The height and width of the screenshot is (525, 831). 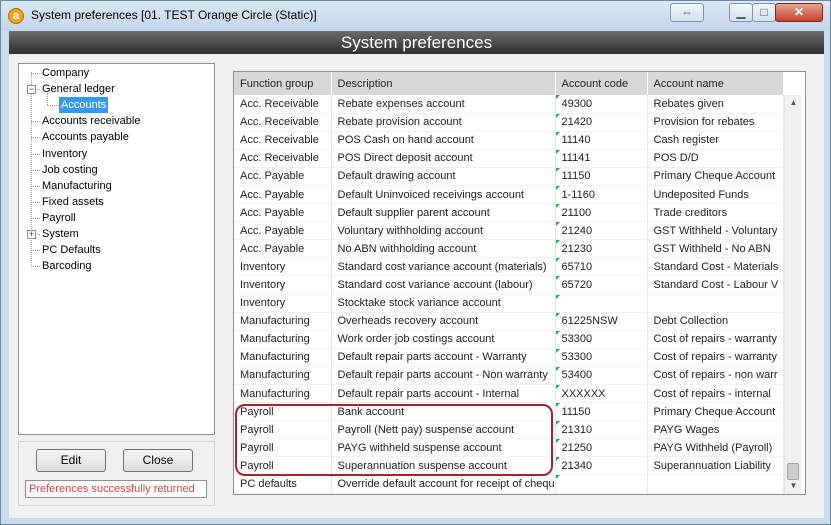 What do you see at coordinates (443, 303) in the screenshot?
I see `description-cell: Stocktake stock variance account` at bounding box center [443, 303].